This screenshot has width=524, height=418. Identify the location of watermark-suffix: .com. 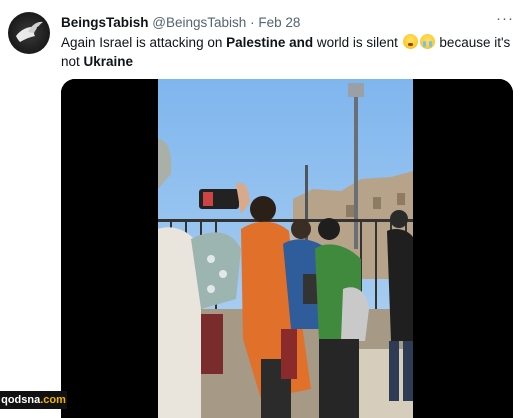
(53, 400).